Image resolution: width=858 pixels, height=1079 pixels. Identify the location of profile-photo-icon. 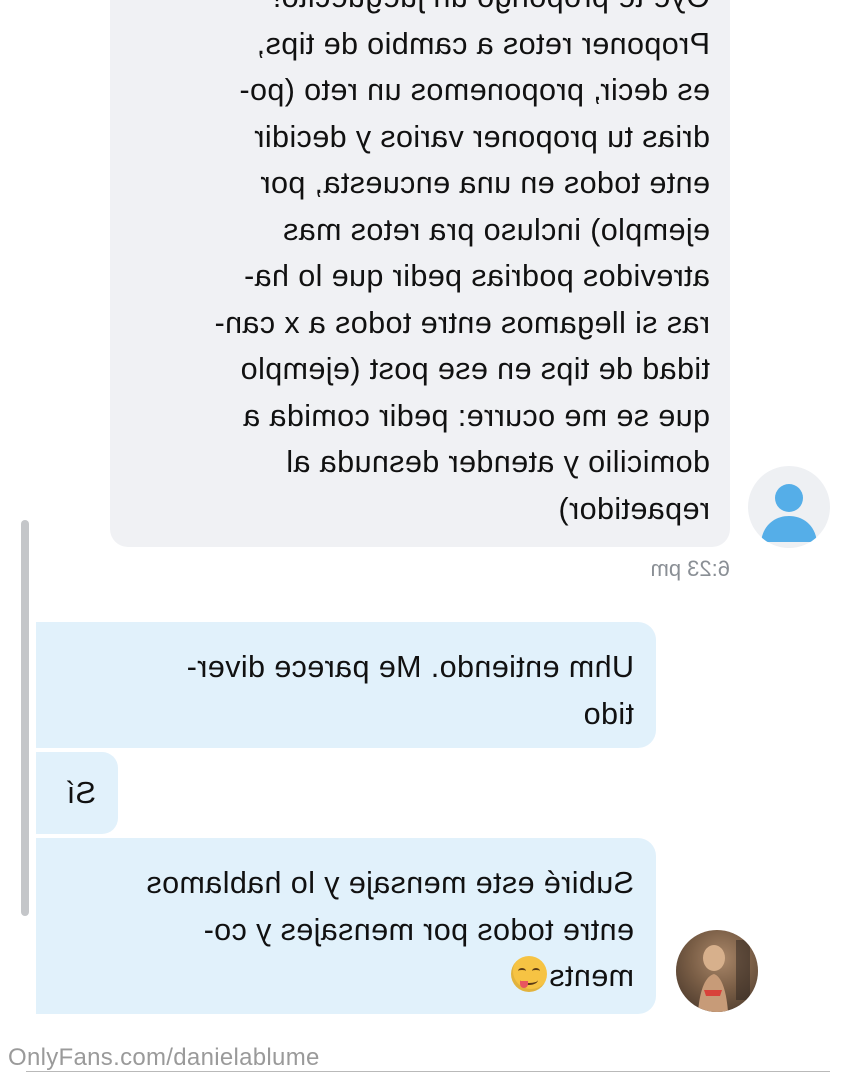
(717, 971).